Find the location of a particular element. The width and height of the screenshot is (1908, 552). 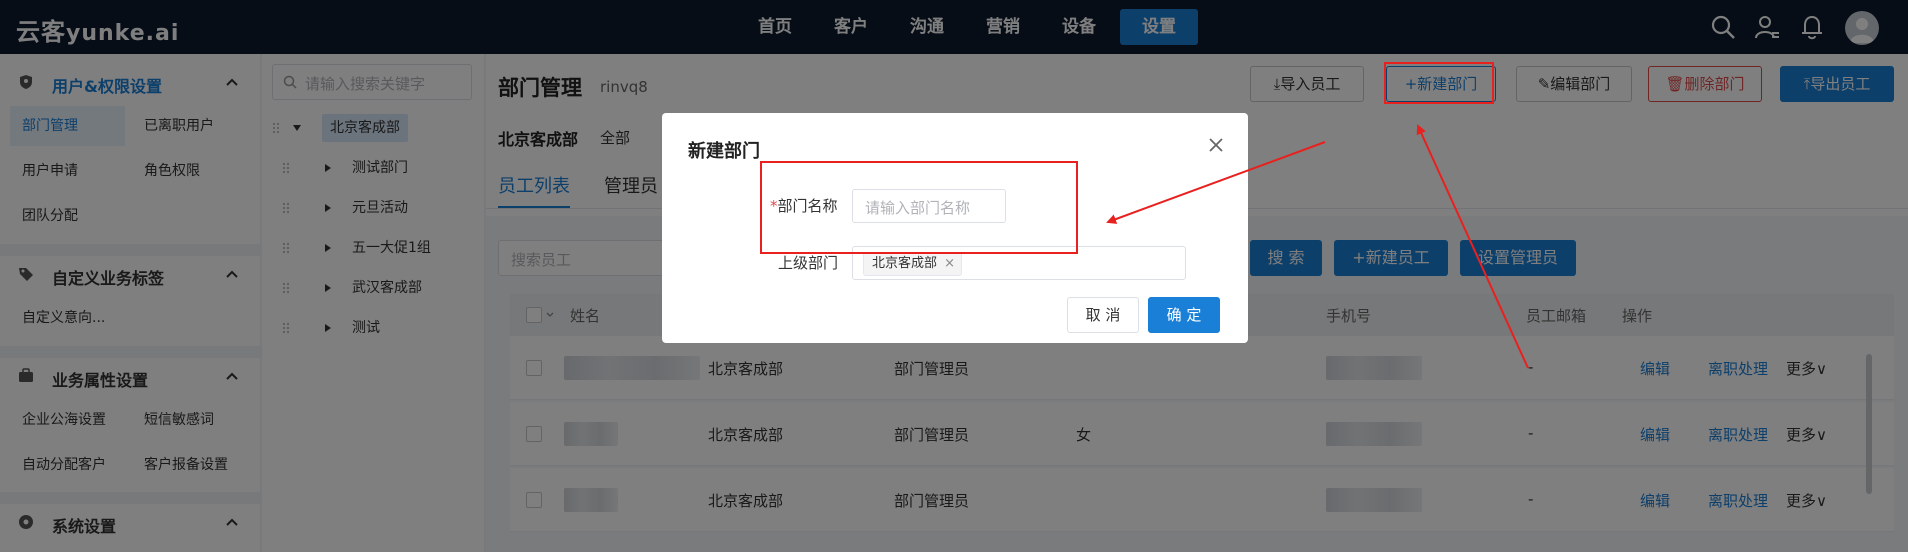

tag-label: 北京客成部 is located at coordinates (905, 263).